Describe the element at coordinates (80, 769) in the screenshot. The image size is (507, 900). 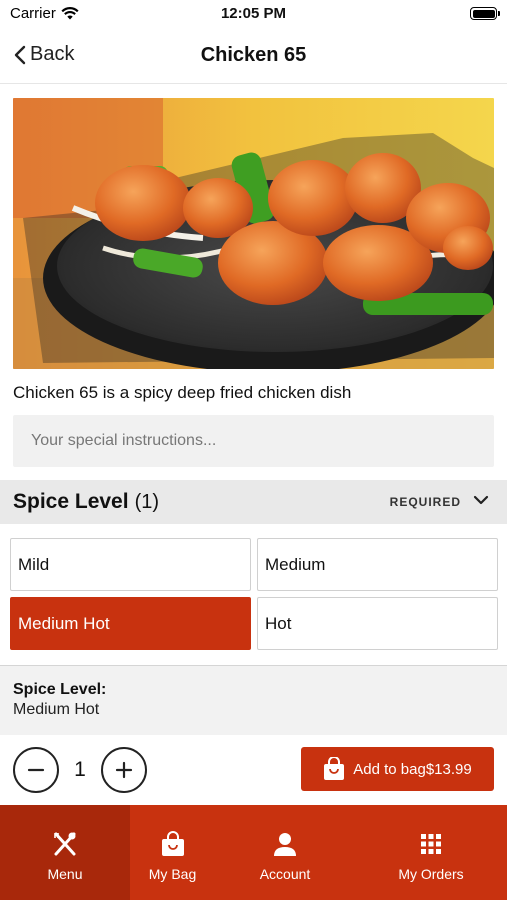
I see `quantity-value: 1` at that location.